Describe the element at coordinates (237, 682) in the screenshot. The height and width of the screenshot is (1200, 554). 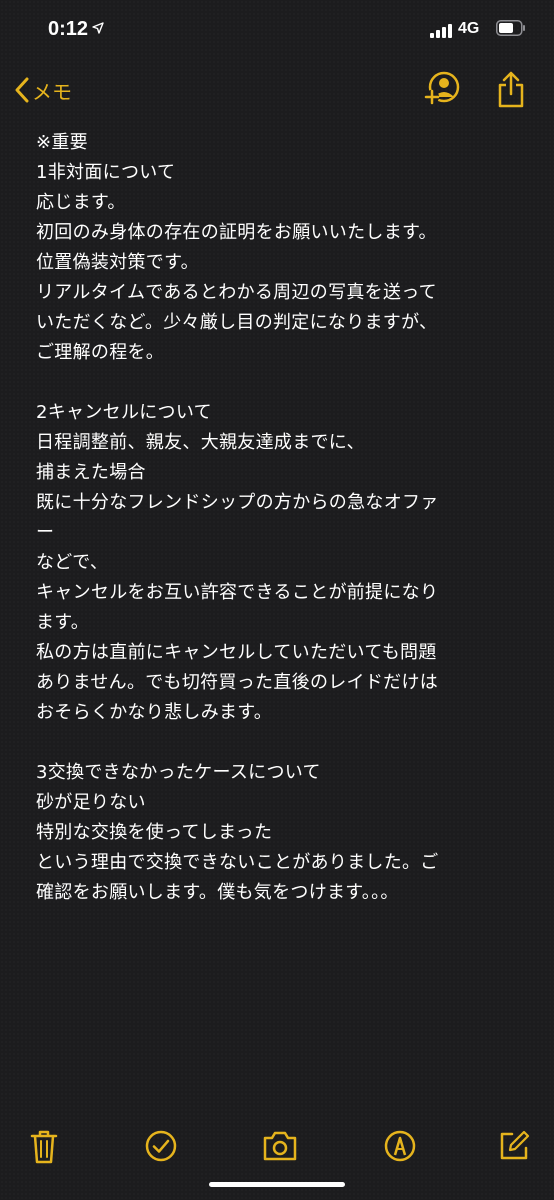
I see `note-line: ありません。でも切符買った直後のレイドだけは` at that location.